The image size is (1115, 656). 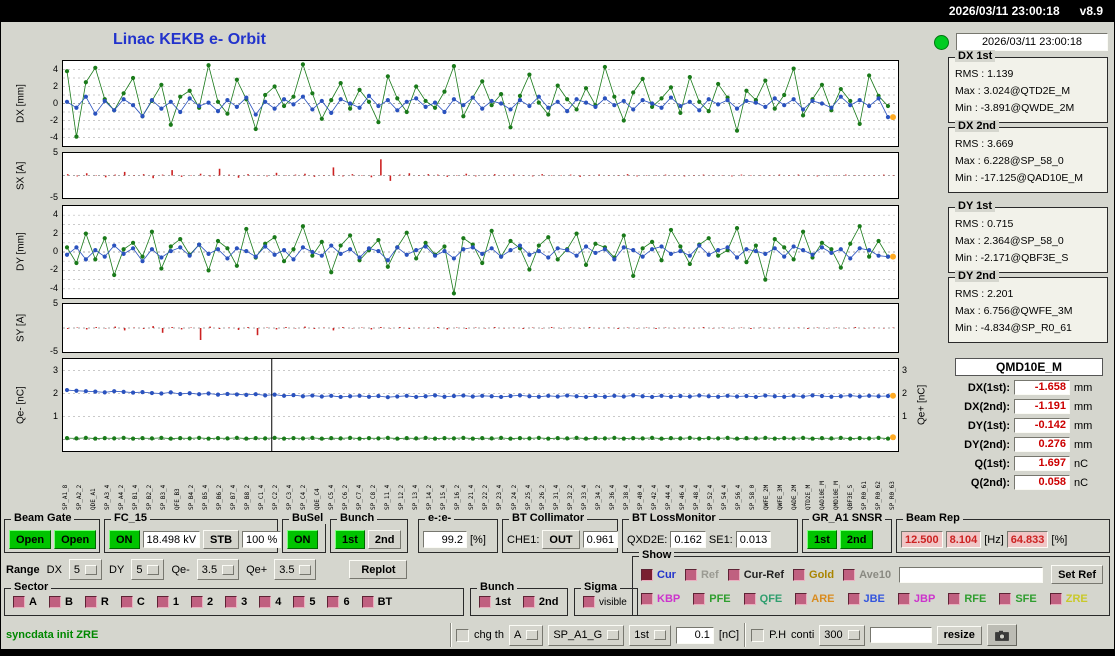 What do you see at coordinates (495, 602) in the screenshot?
I see `bunch-option-1st: 1st` at bounding box center [495, 602].